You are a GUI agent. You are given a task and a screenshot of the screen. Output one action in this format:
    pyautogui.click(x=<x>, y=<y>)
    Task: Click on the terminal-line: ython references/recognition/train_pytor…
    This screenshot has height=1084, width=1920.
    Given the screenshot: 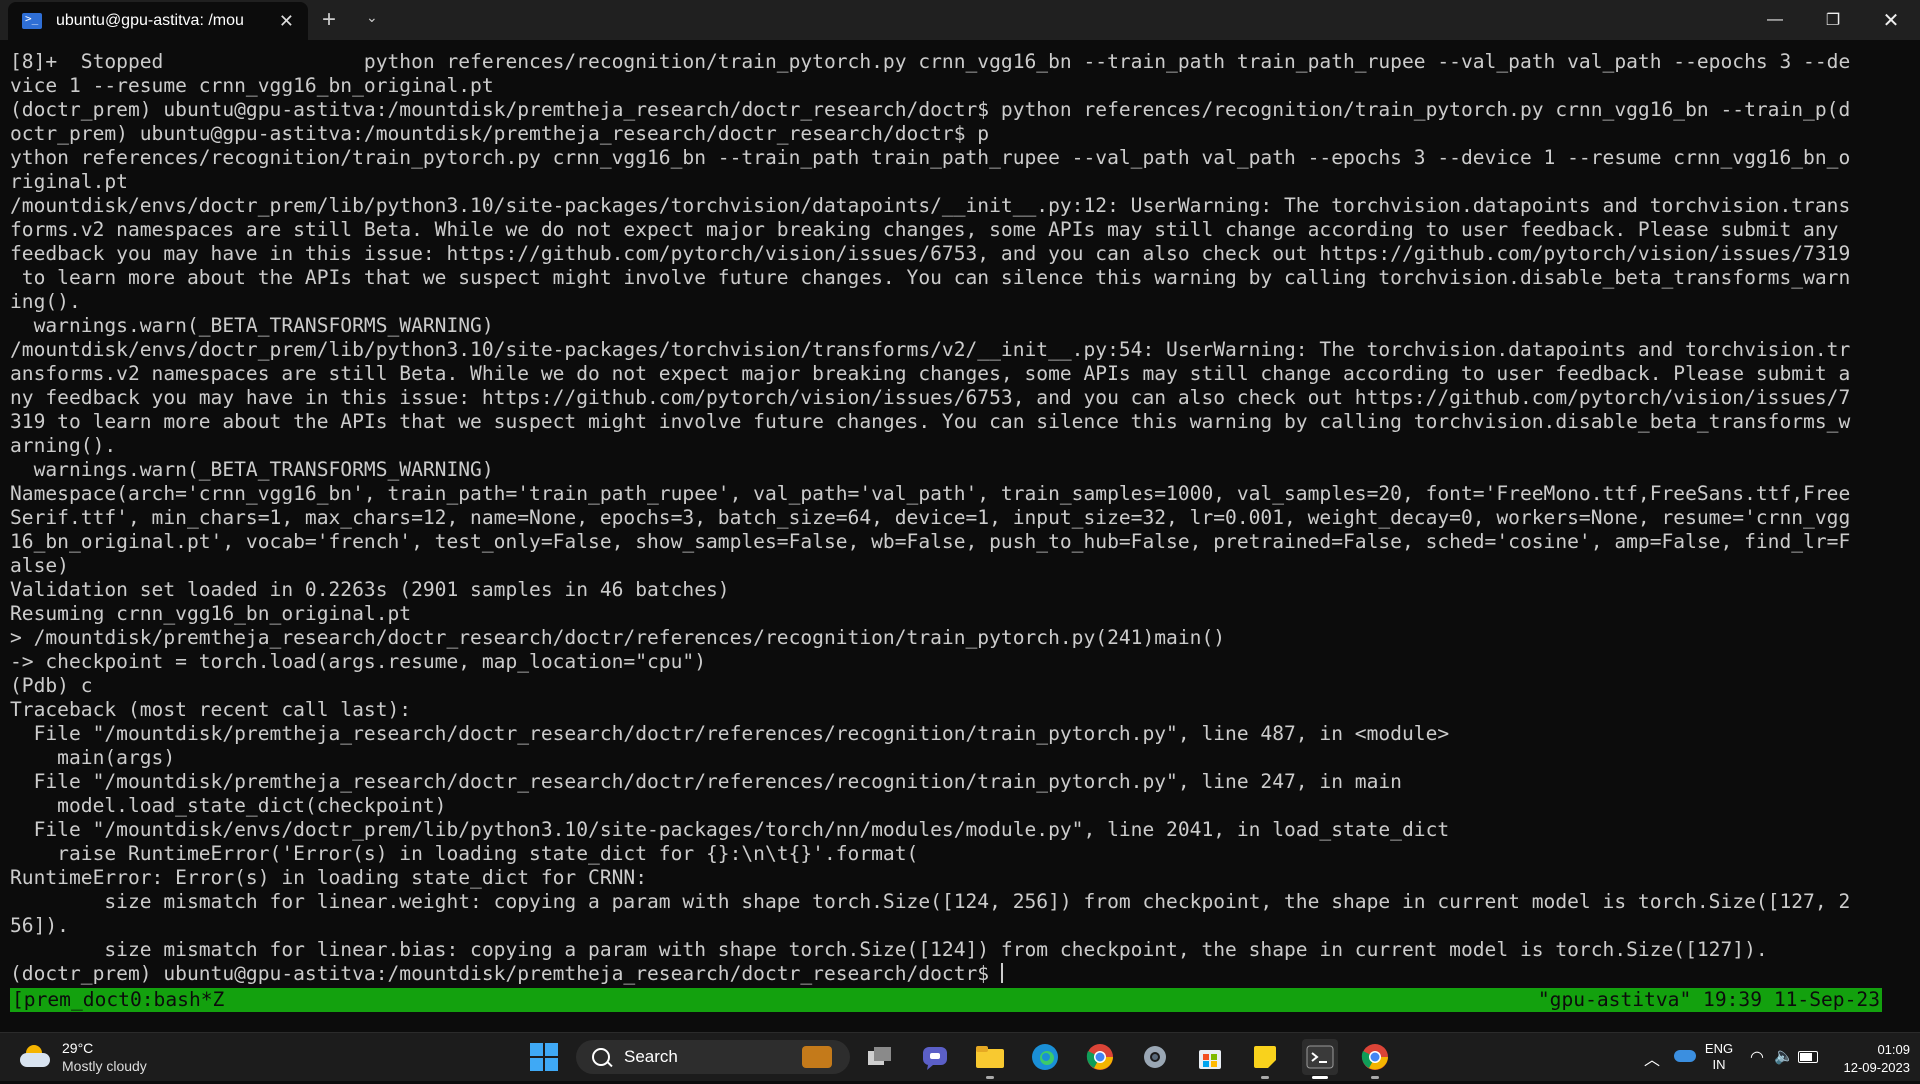 What is the action you would take?
    pyautogui.click(x=930, y=157)
    